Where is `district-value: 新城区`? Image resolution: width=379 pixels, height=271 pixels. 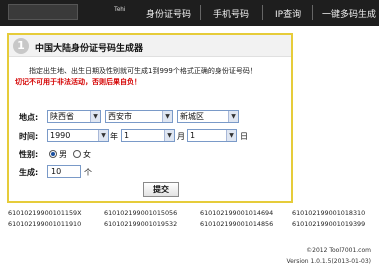
district-value: 新城区 is located at coordinates (192, 116).